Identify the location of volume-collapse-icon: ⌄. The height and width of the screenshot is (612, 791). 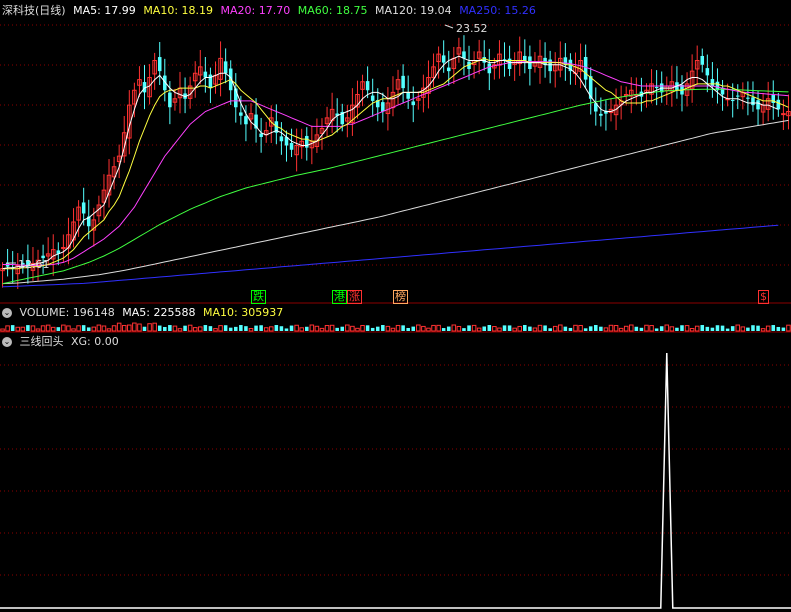
(7, 313).